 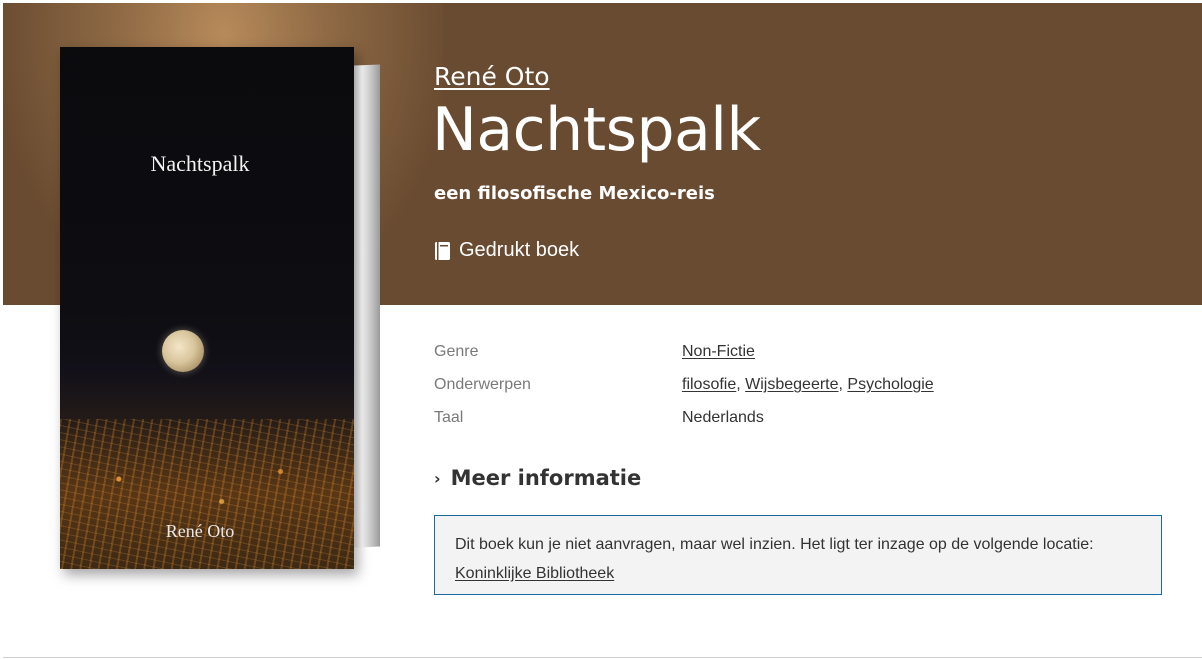 I want to click on subject-link: Psychologie, so click(x=890, y=384).